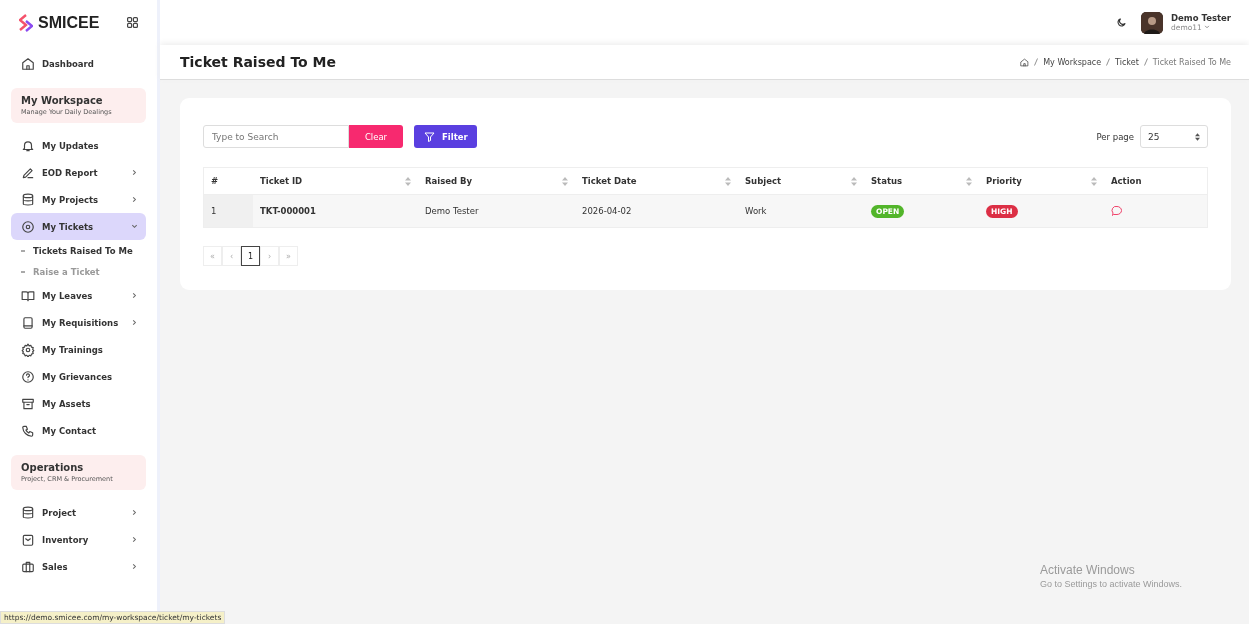 This screenshot has width=1249, height=624. Describe the element at coordinates (69, 22) in the screenshot. I see `brand-name: SMICEE` at that location.